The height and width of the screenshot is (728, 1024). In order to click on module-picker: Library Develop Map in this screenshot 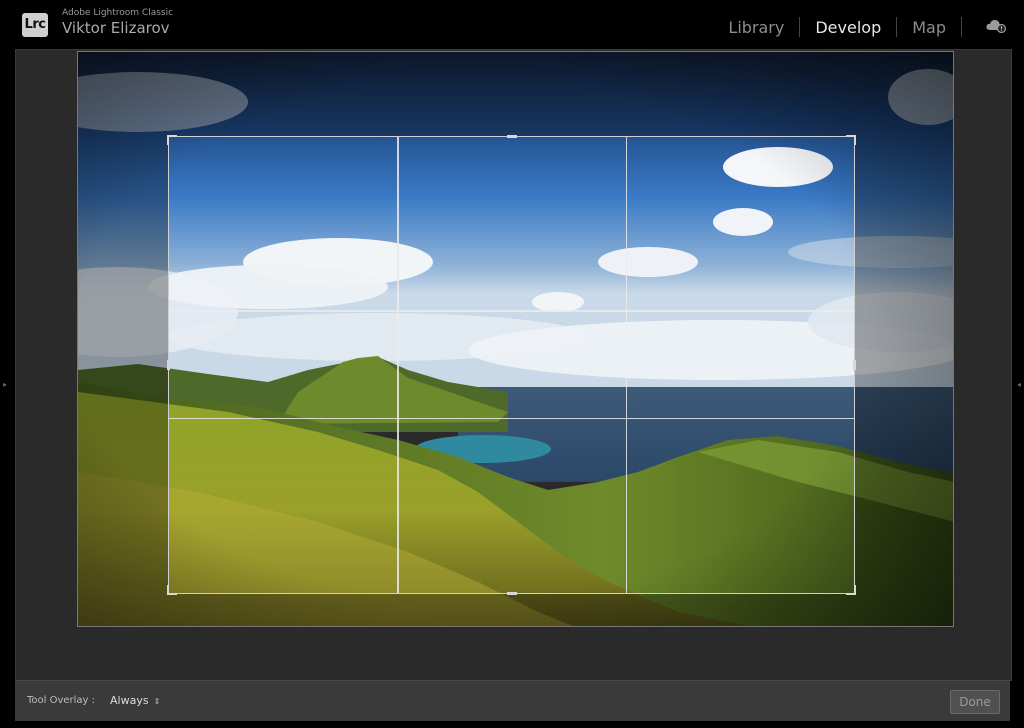, I will do `click(837, 27)`.